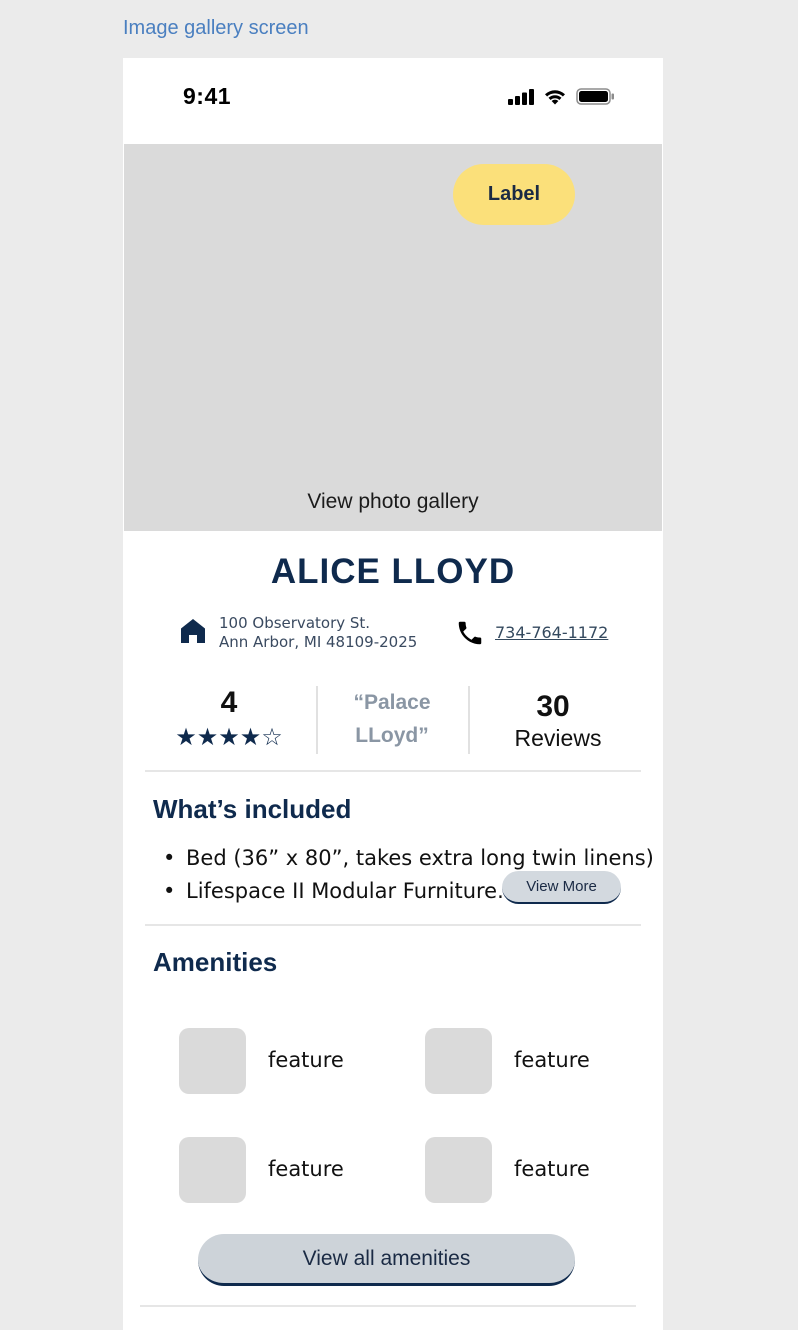 The height and width of the screenshot is (1330, 798). What do you see at coordinates (392, 735) in the screenshot?
I see `nickname-line-2: LLoyd”` at bounding box center [392, 735].